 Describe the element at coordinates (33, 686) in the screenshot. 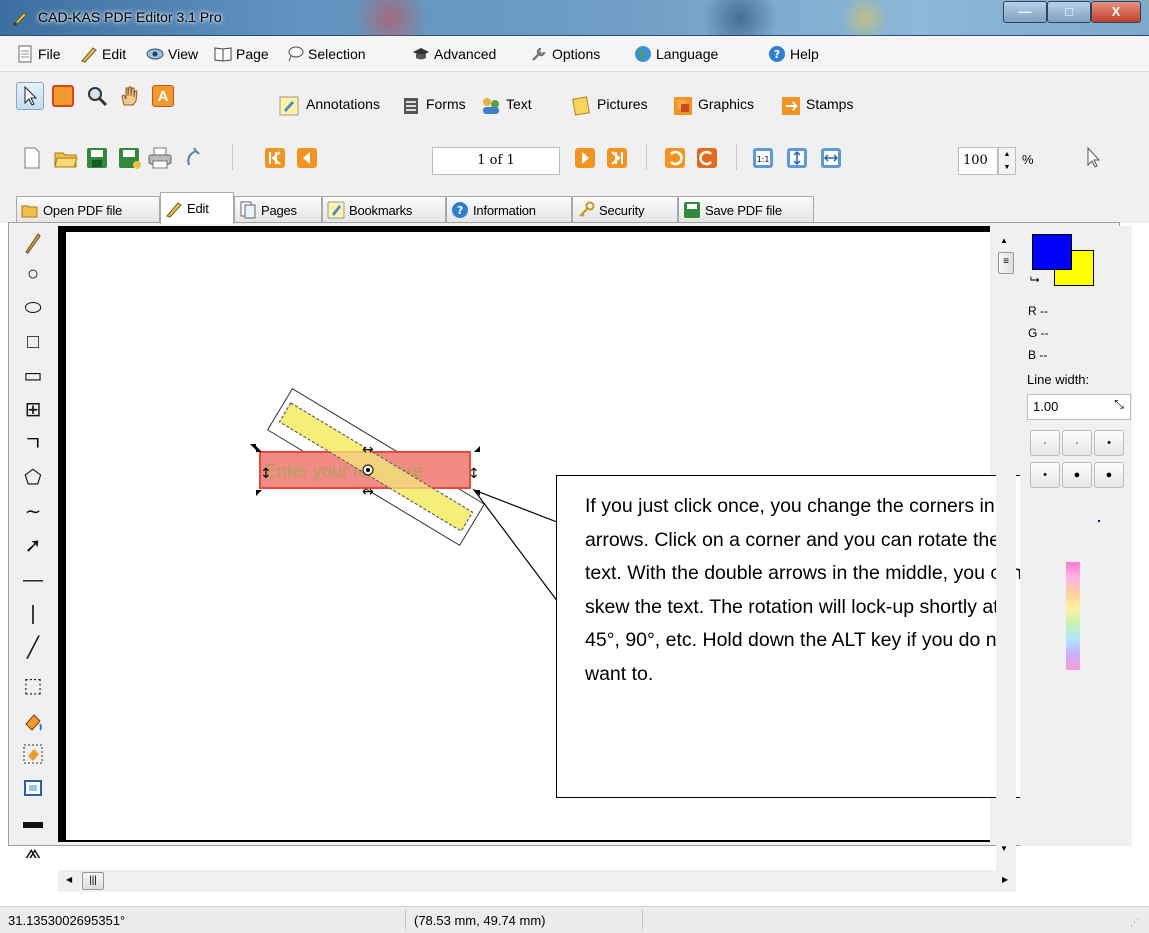

I see `select-area-tool-icon: ⬚` at that location.